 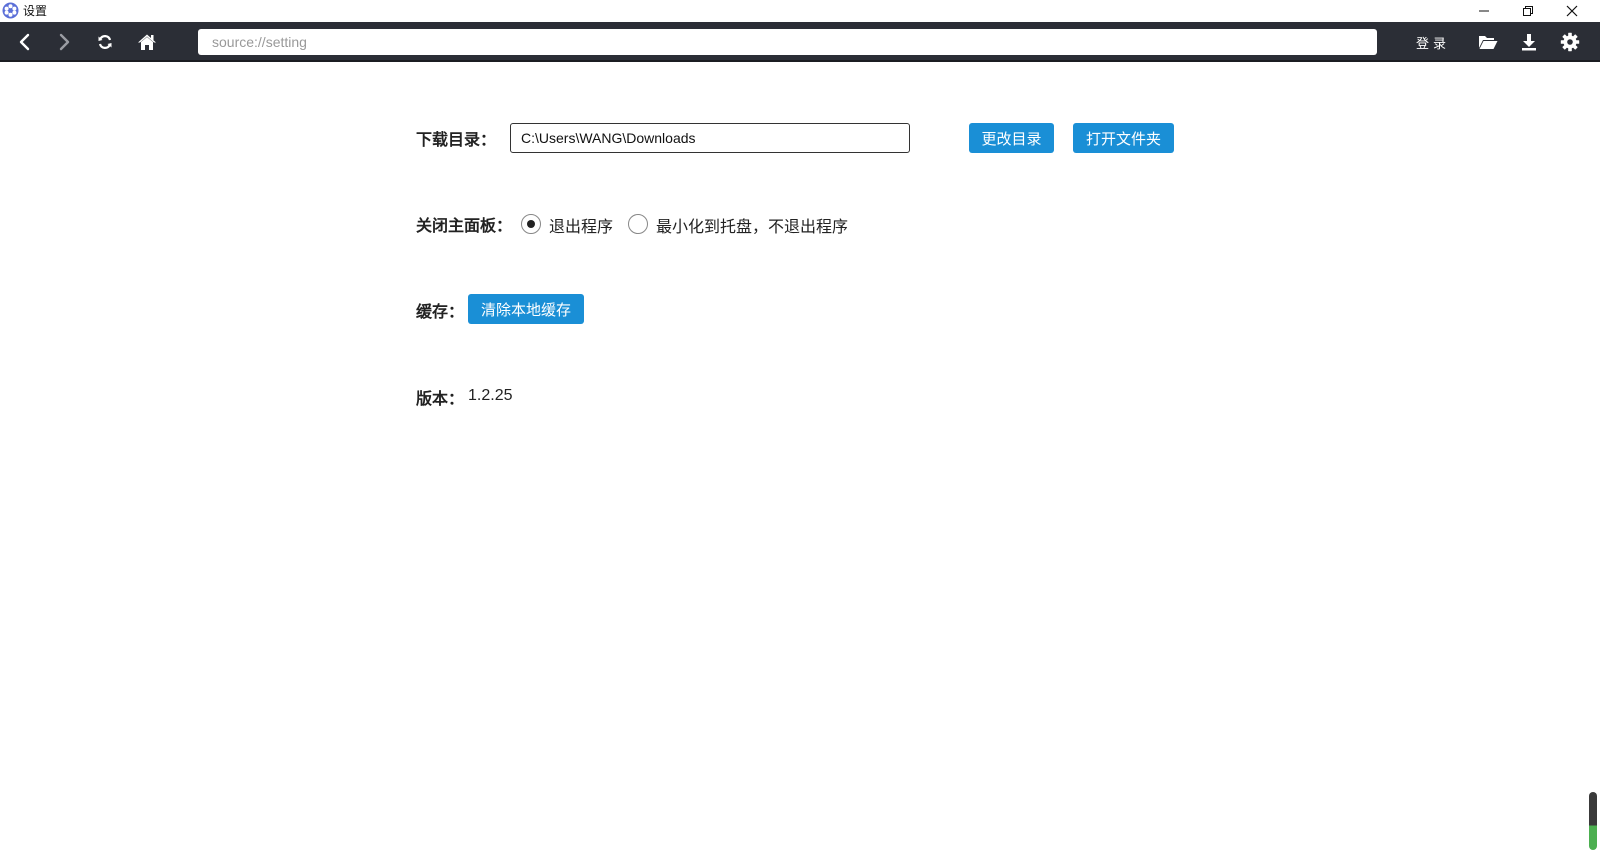 I want to click on close-panel-label: 关闭主面板：, so click(x=464, y=225).